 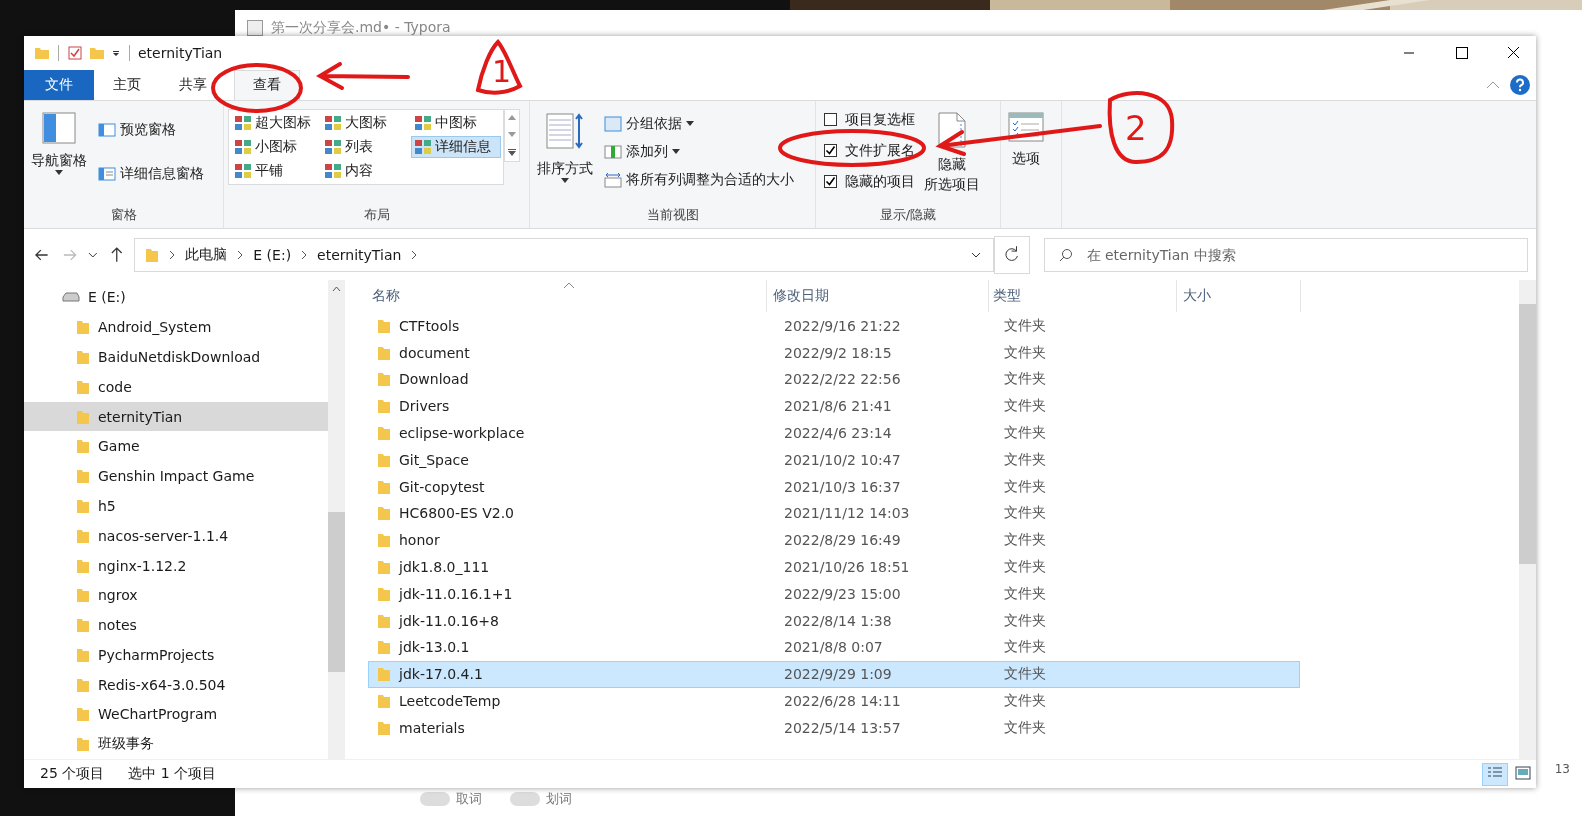 What do you see at coordinates (556, 296) in the screenshot?
I see `column-header: 名称` at bounding box center [556, 296].